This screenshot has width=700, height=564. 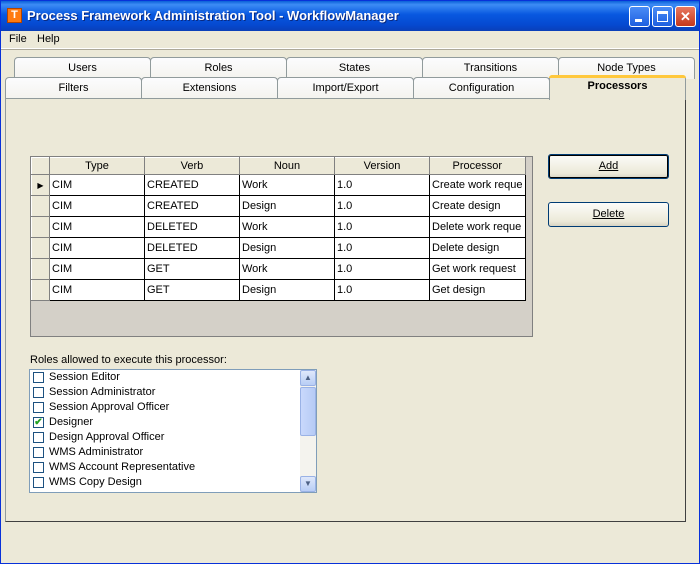 I want to click on roles-scrollbar: ▲ ▼, so click(x=308, y=431).